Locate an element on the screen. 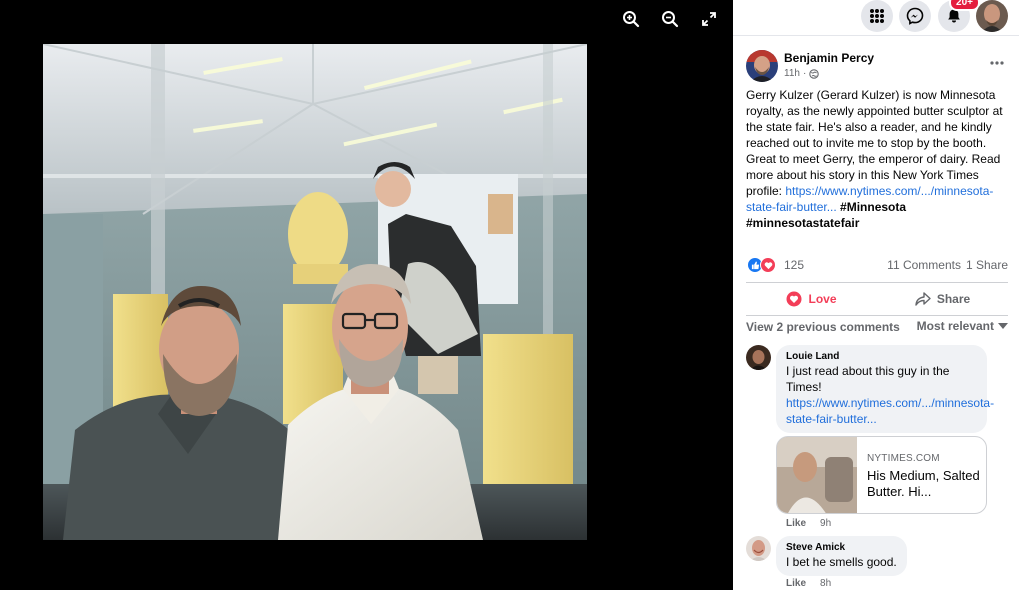 This screenshot has height=590, width=1019. comments-count: 11 Comments is located at coordinates (924, 265).